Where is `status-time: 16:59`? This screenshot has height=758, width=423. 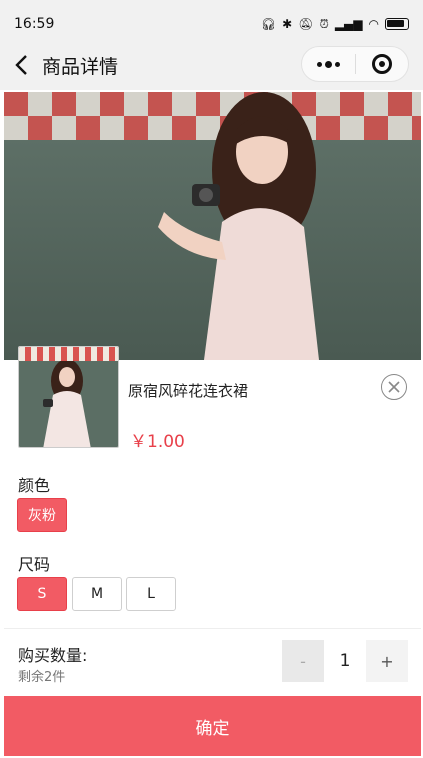 status-time: 16:59 is located at coordinates (34, 24).